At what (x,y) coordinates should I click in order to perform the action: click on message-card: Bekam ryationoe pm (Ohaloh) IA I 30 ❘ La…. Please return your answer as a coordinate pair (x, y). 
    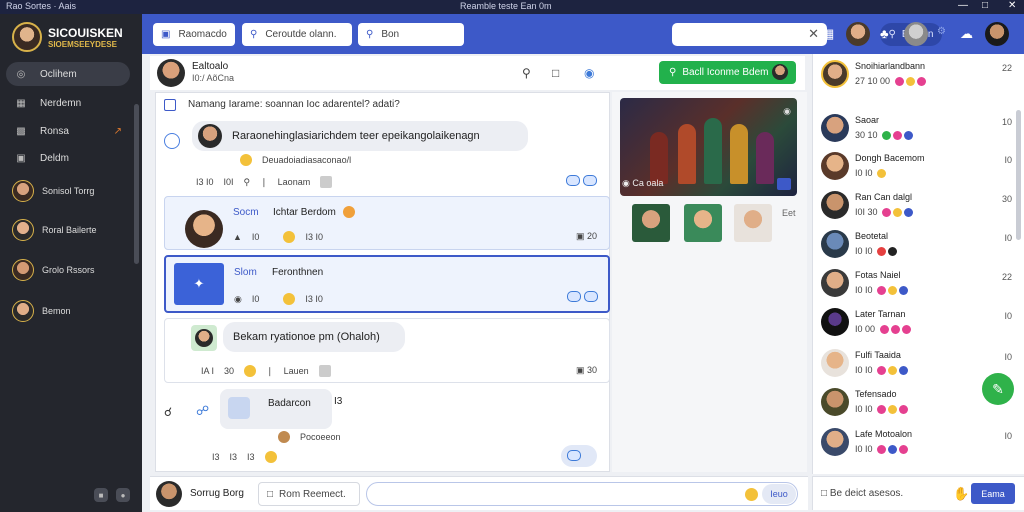
    Looking at the image, I should click on (387, 350).